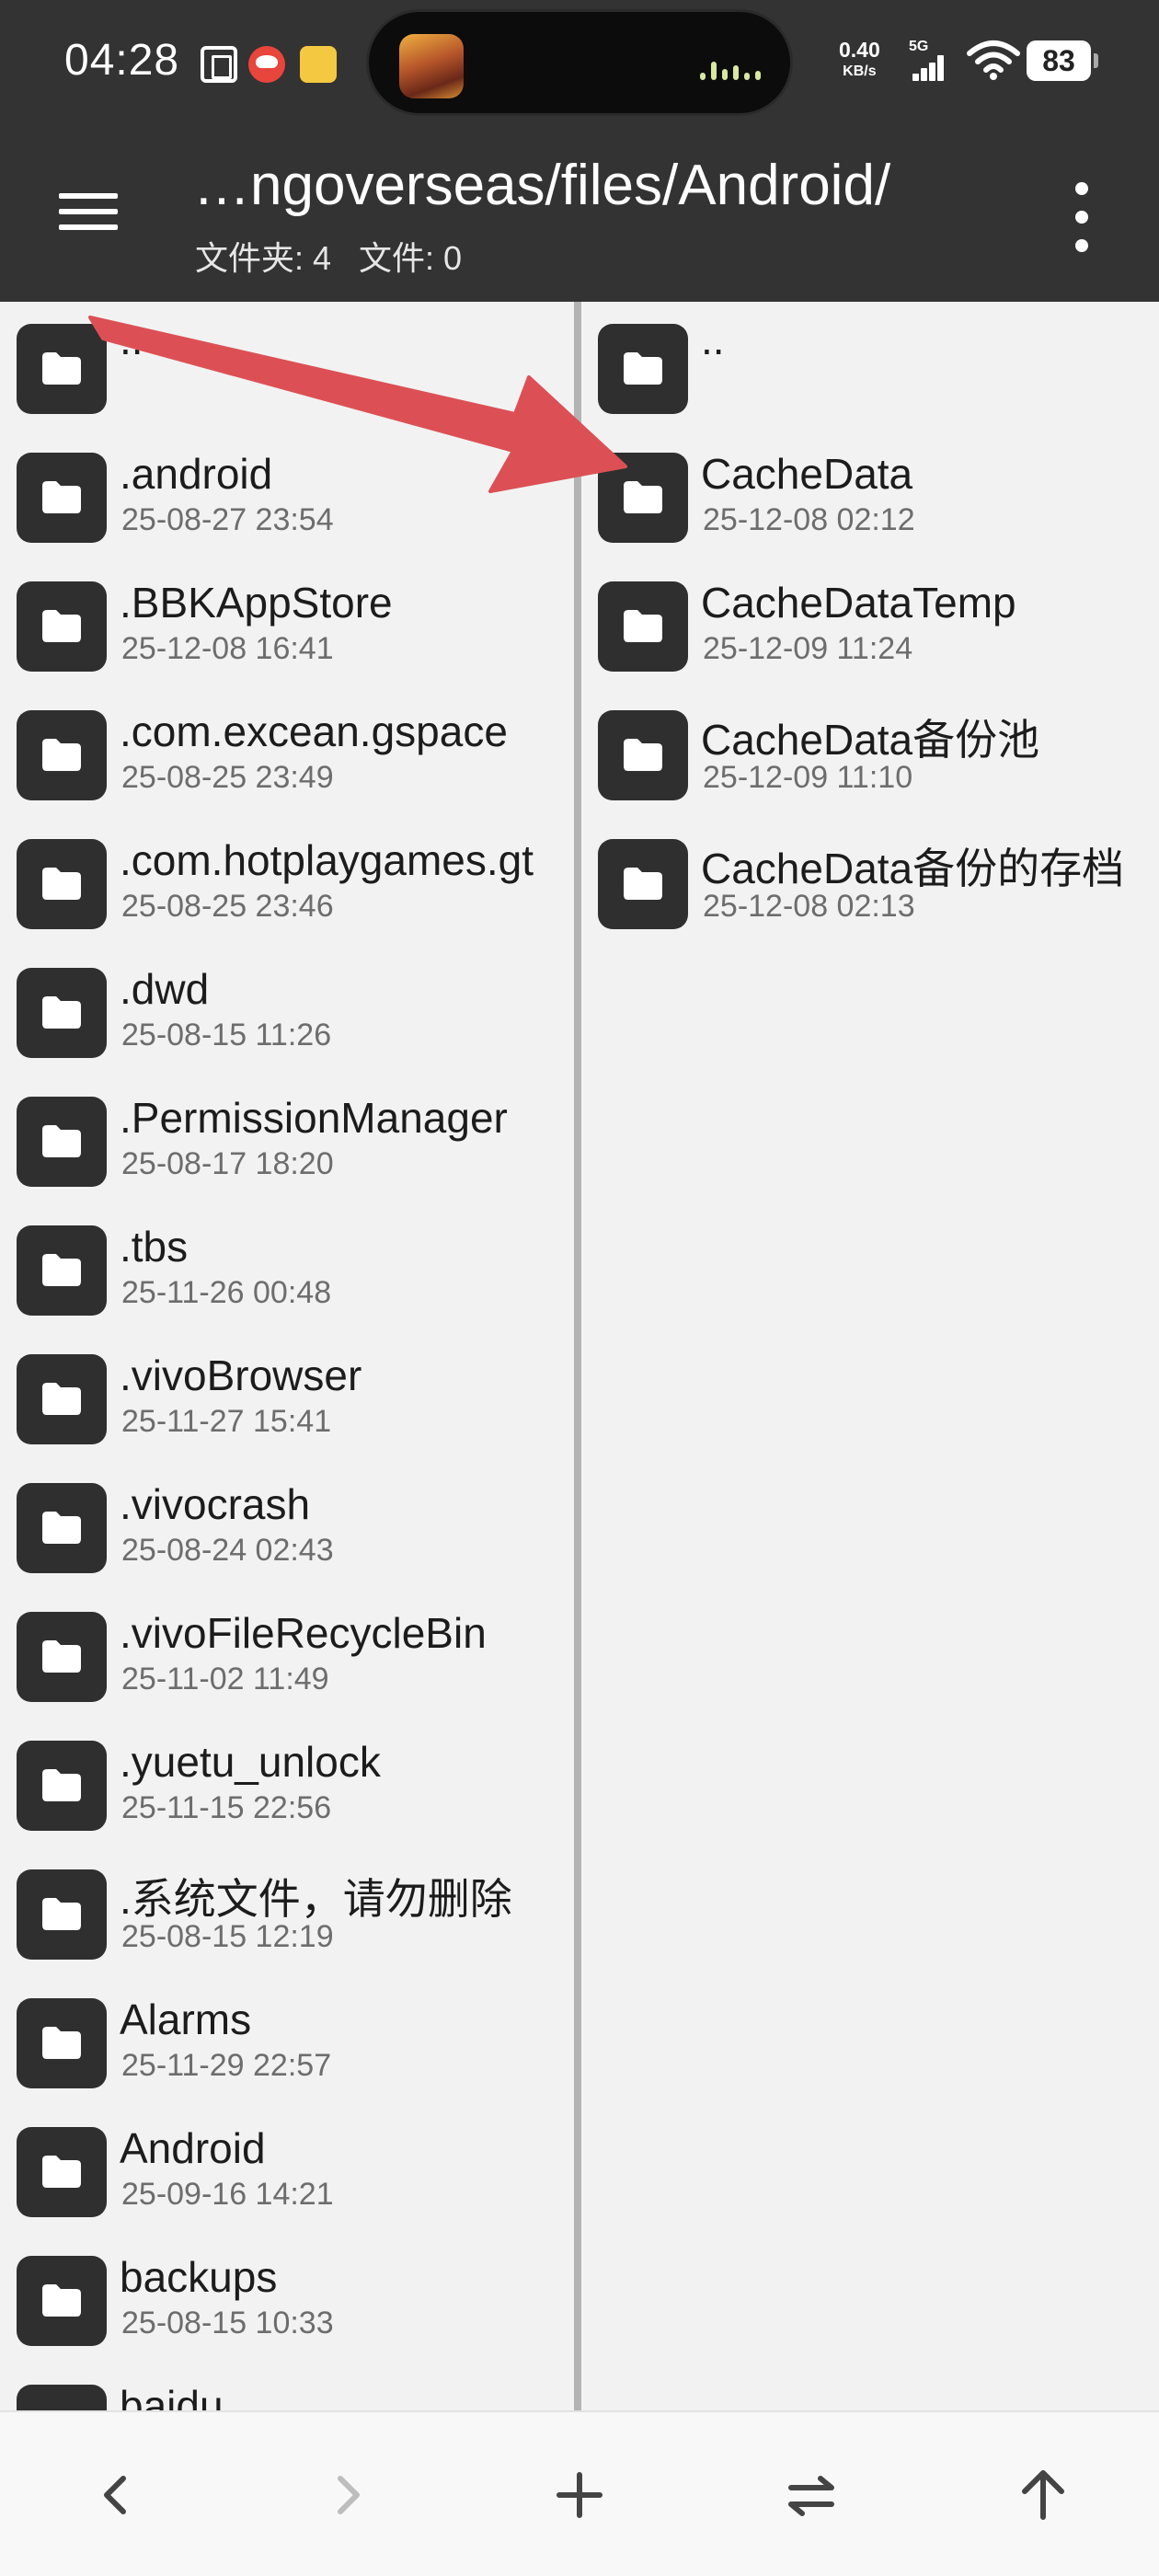 The width and height of the screenshot is (1159, 2576). What do you see at coordinates (227, 906) in the screenshot?
I see `folder-date: 25-08-25 23:46` at bounding box center [227, 906].